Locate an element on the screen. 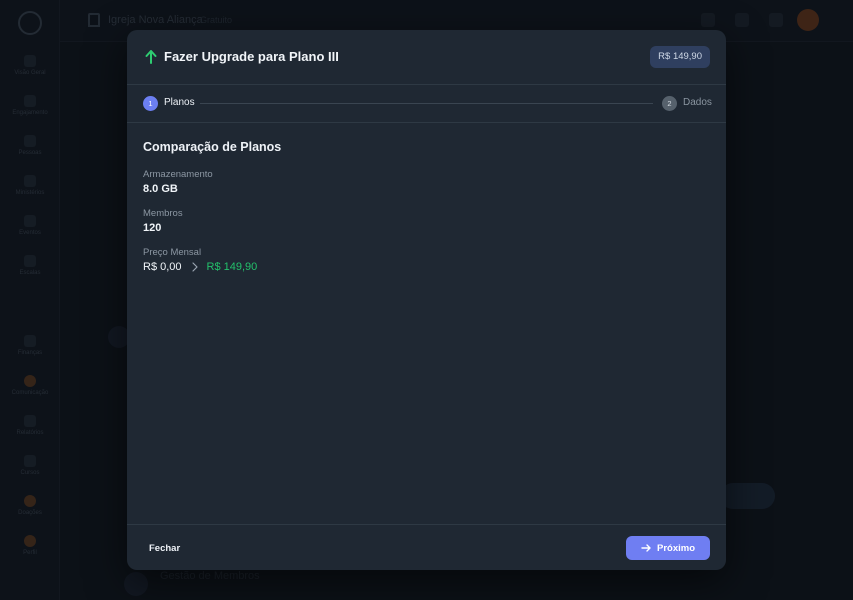 The height and width of the screenshot is (600, 853). current-price: R$ 0,00 is located at coordinates (162, 267).